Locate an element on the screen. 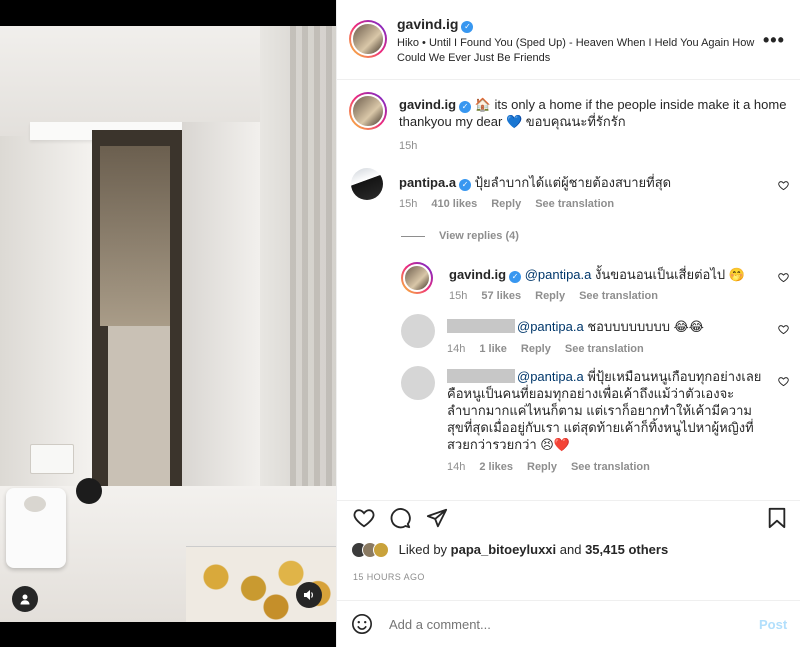 This screenshot has height=647, width=800. comment-likes: 410 likes is located at coordinates (454, 204).